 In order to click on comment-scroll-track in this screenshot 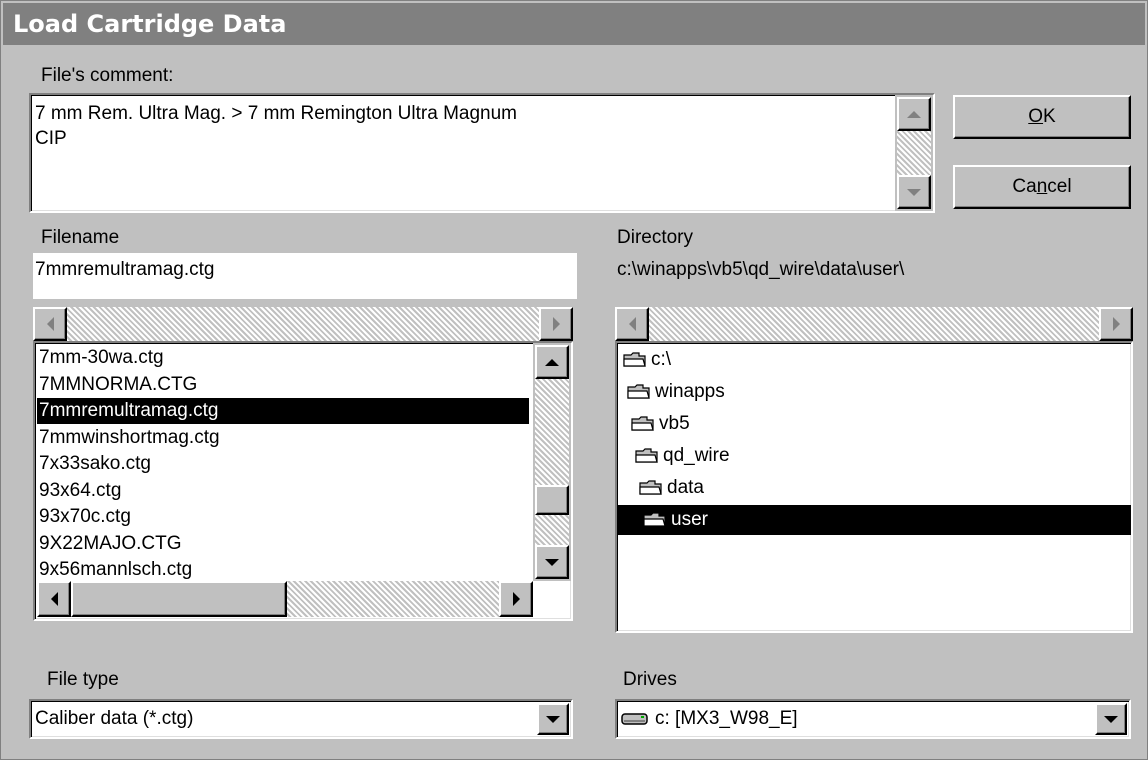, I will do `click(914, 153)`.